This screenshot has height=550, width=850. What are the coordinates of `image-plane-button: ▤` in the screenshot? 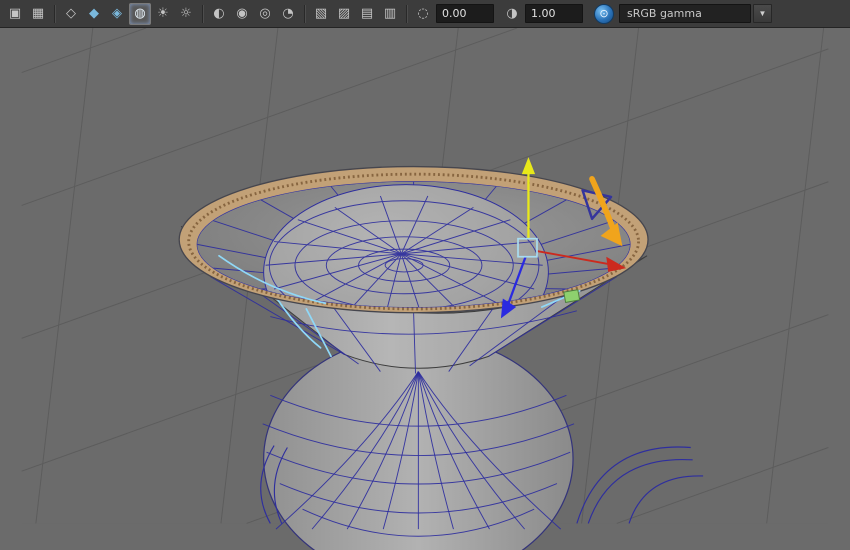 It's located at (367, 14).